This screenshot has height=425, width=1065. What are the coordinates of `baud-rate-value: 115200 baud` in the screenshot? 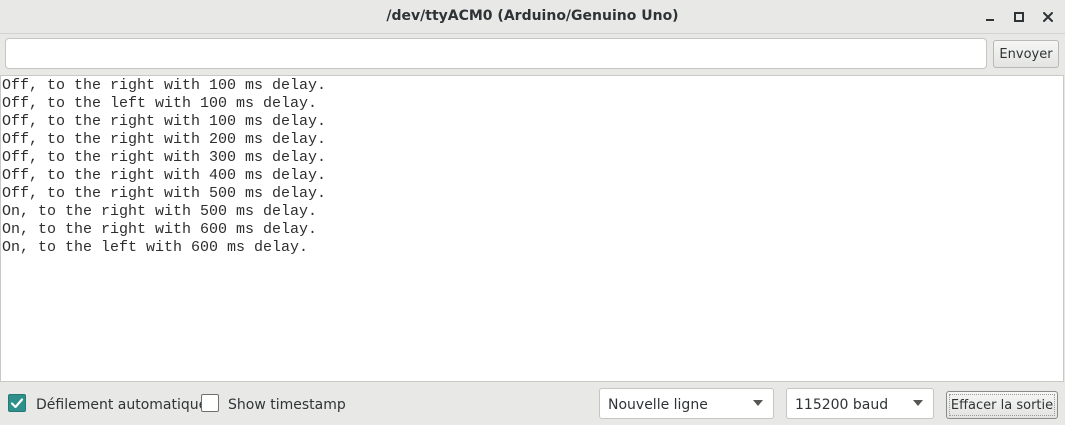 It's located at (842, 405).